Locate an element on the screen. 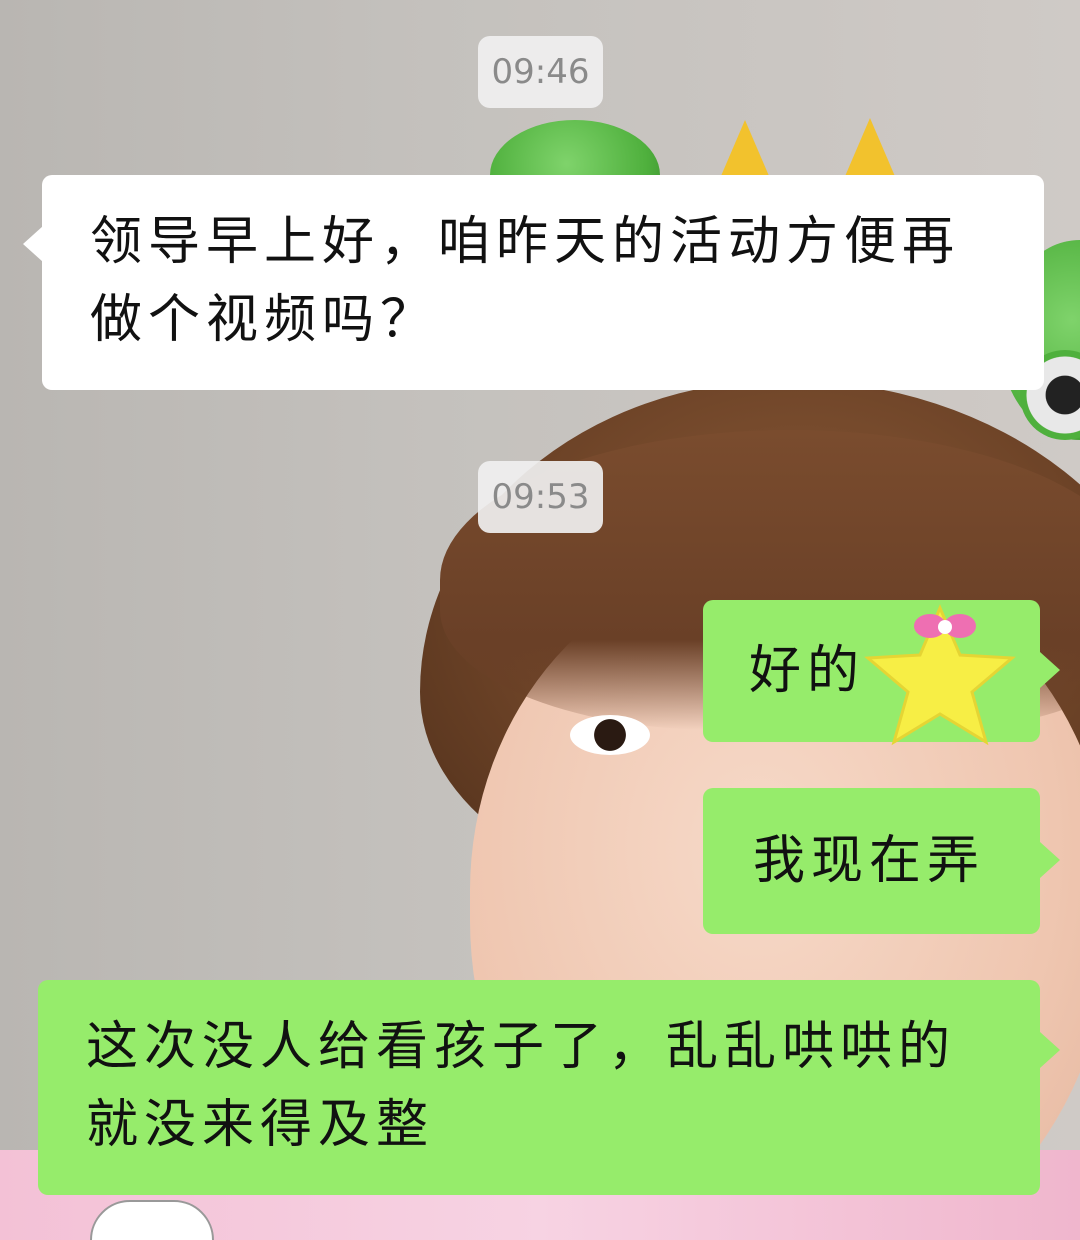 The image size is (1080, 1240). timestamp-text: 09:53 is located at coordinates (540, 497).